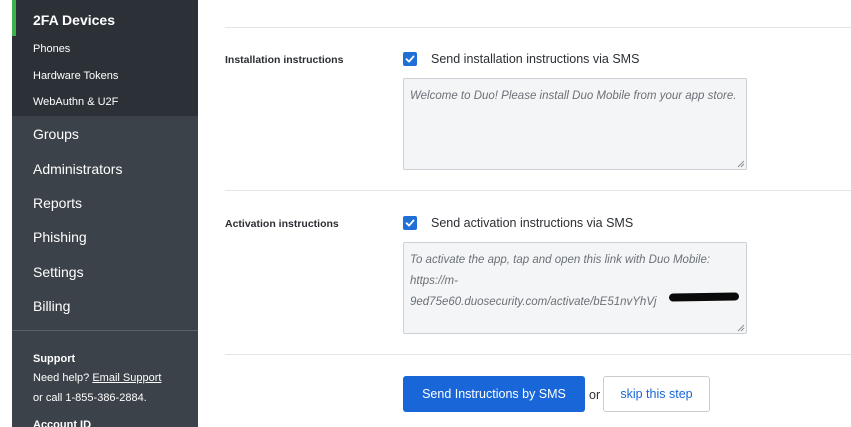 Image resolution: width=851 pixels, height=427 pixels. What do you see at coordinates (595, 395) in the screenshot?
I see `or-separator: or` at bounding box center [595, 395].